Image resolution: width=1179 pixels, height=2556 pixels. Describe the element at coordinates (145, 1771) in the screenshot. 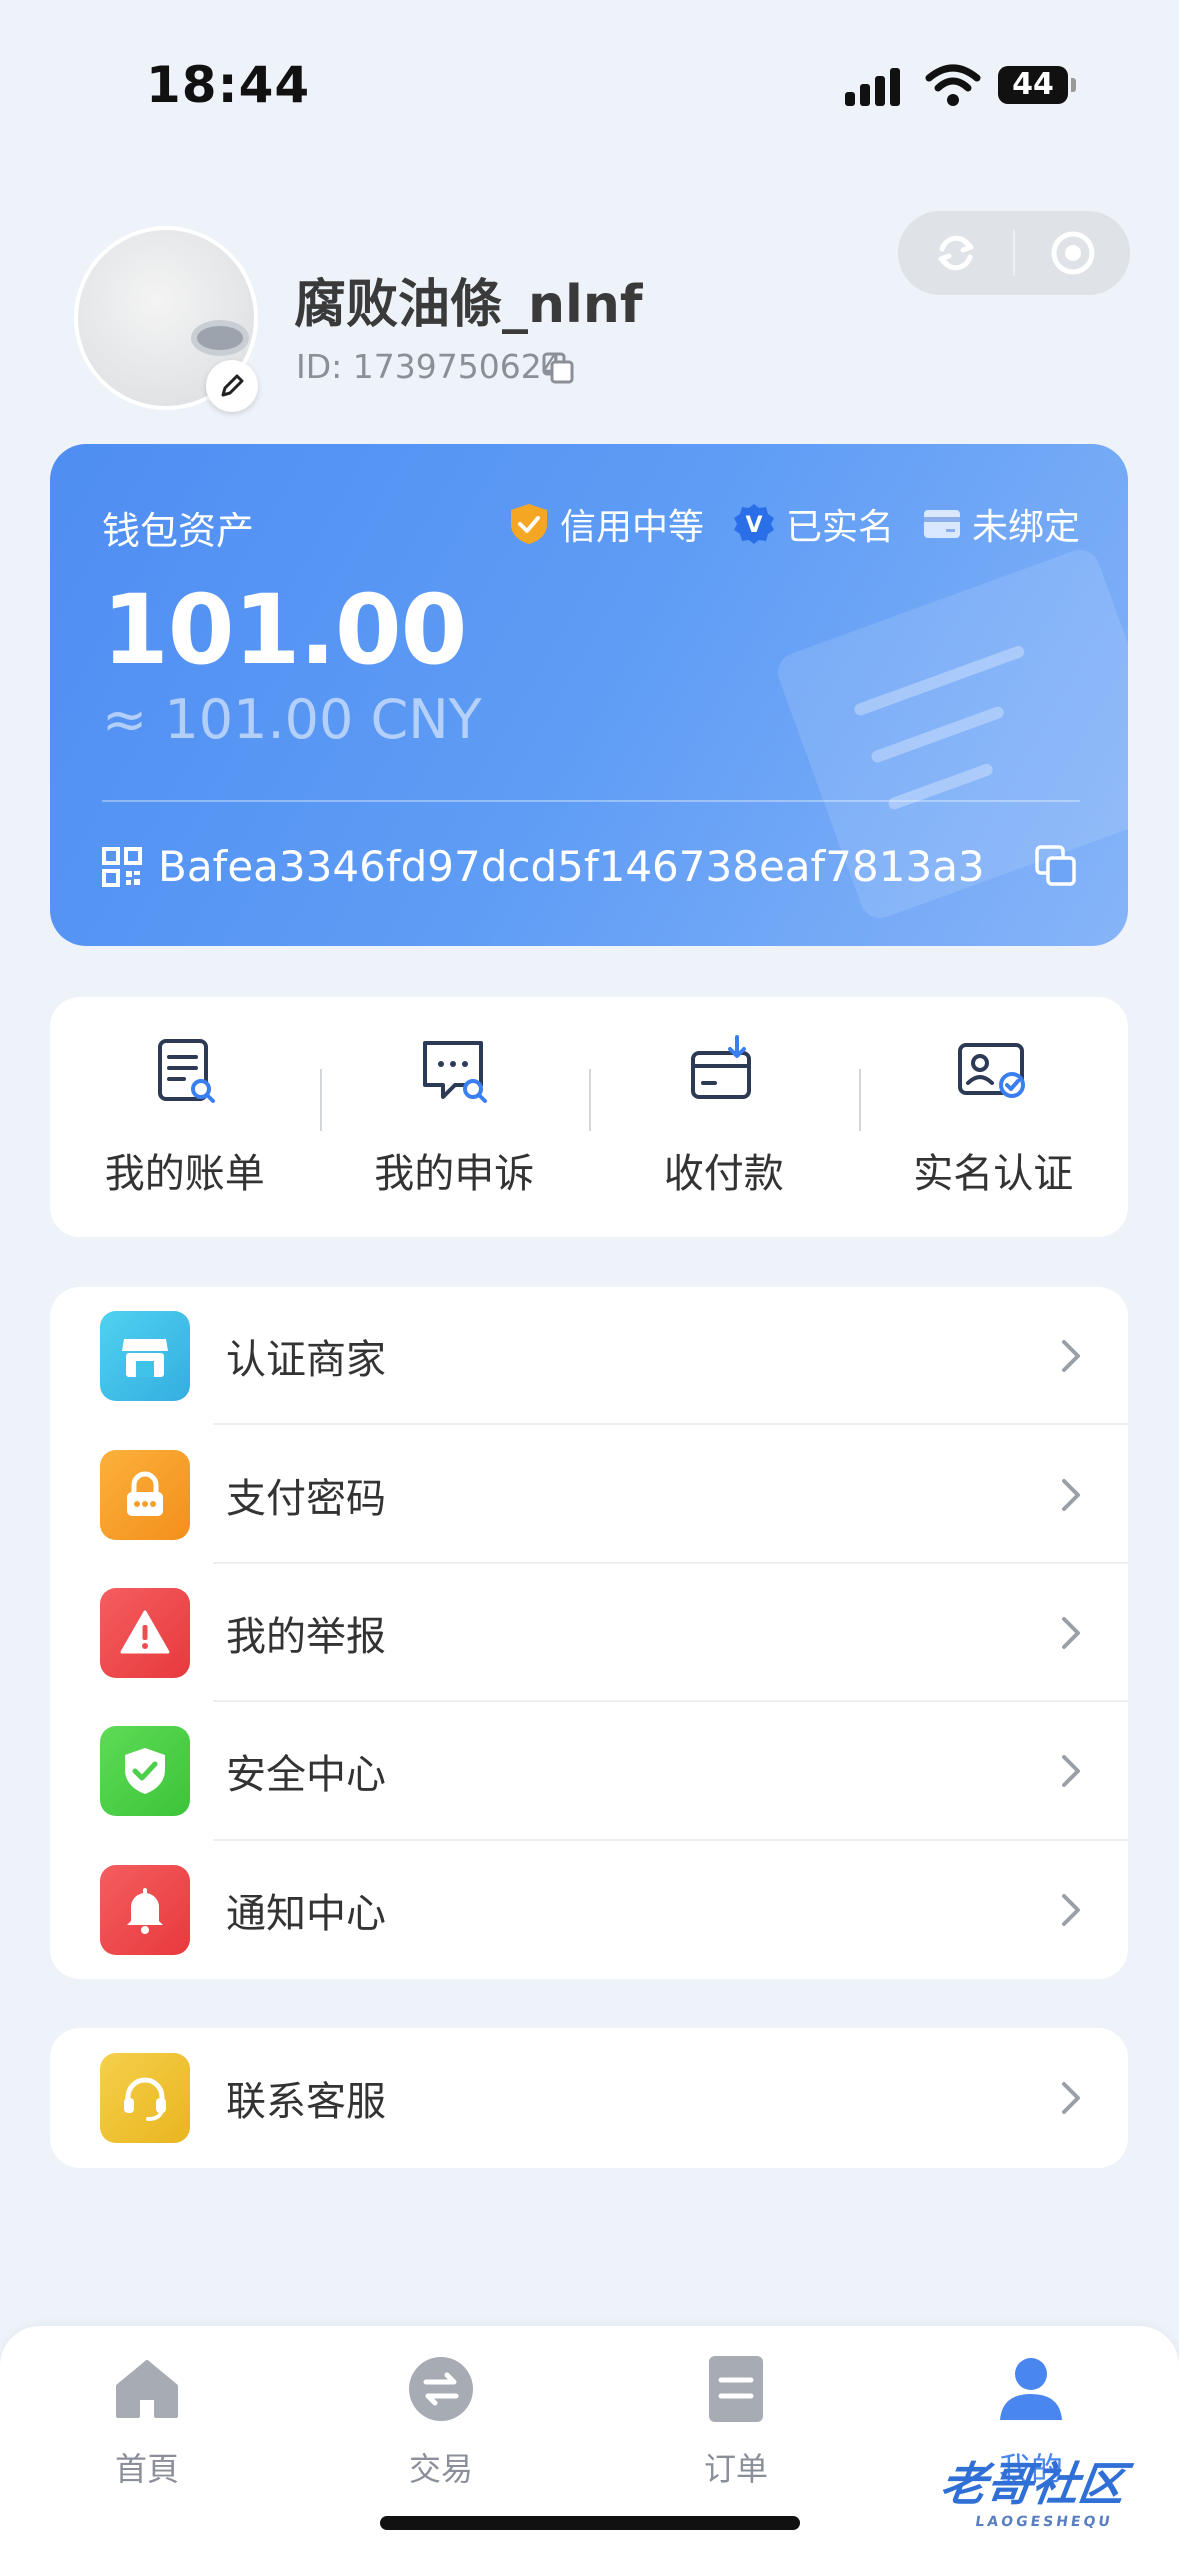

I see `shield-icon` at that location.